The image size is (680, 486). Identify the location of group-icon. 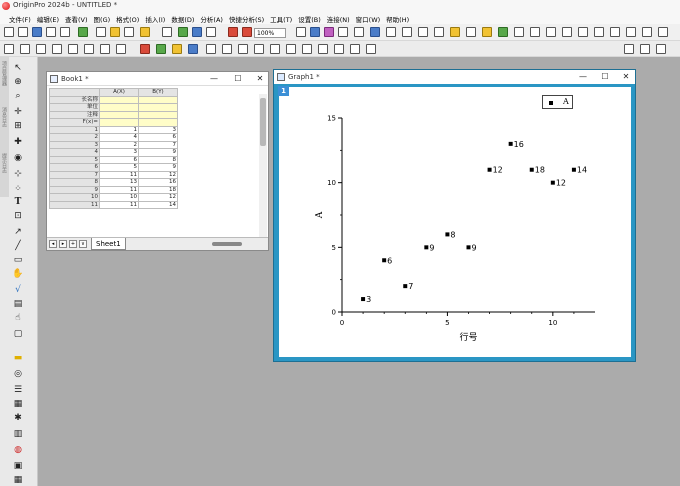
(275, 49).